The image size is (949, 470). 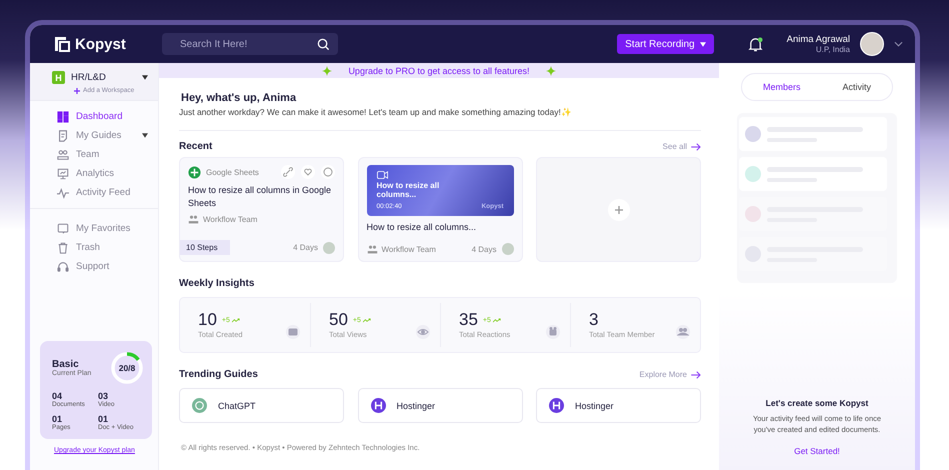 What do you see at coordinates (856, 87) in the screenshot?
I see `panel-tab: Activity` at bounding box center [856, 87].